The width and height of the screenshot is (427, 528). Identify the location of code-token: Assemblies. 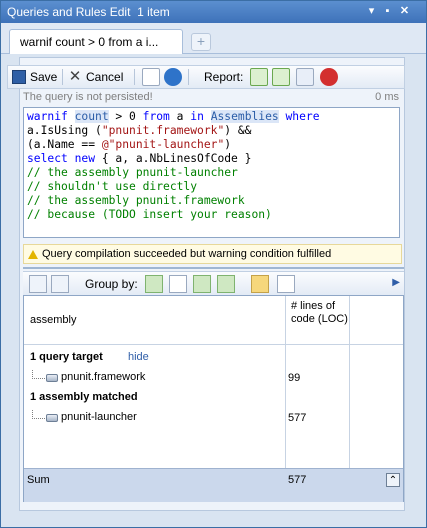
(244, 116).